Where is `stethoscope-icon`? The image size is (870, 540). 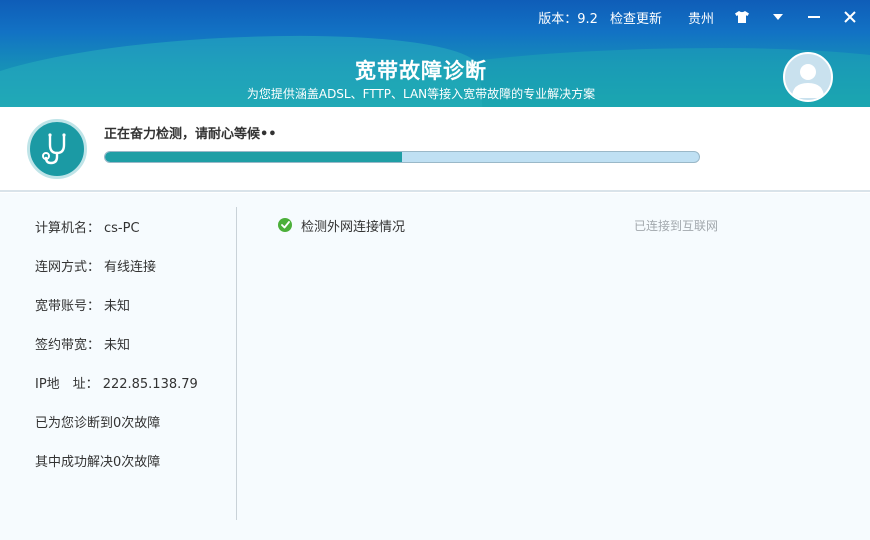 stethoscope-icon is located at coordinates (57, 149).